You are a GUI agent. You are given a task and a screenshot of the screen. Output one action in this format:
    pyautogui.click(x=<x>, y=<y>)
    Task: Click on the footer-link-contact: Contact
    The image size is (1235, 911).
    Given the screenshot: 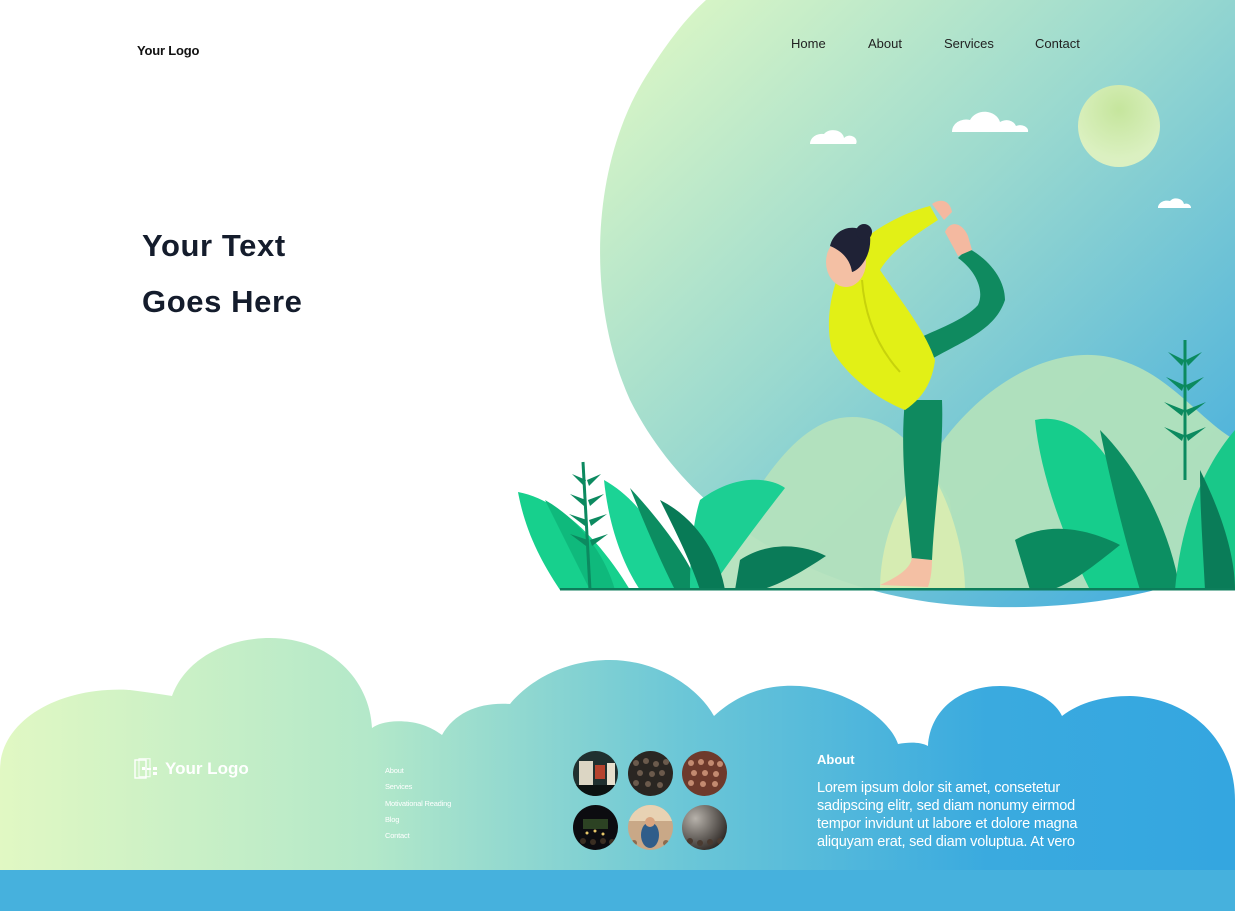 What is the action you would take?
    pyautogui.click(x=418, y=836)
    